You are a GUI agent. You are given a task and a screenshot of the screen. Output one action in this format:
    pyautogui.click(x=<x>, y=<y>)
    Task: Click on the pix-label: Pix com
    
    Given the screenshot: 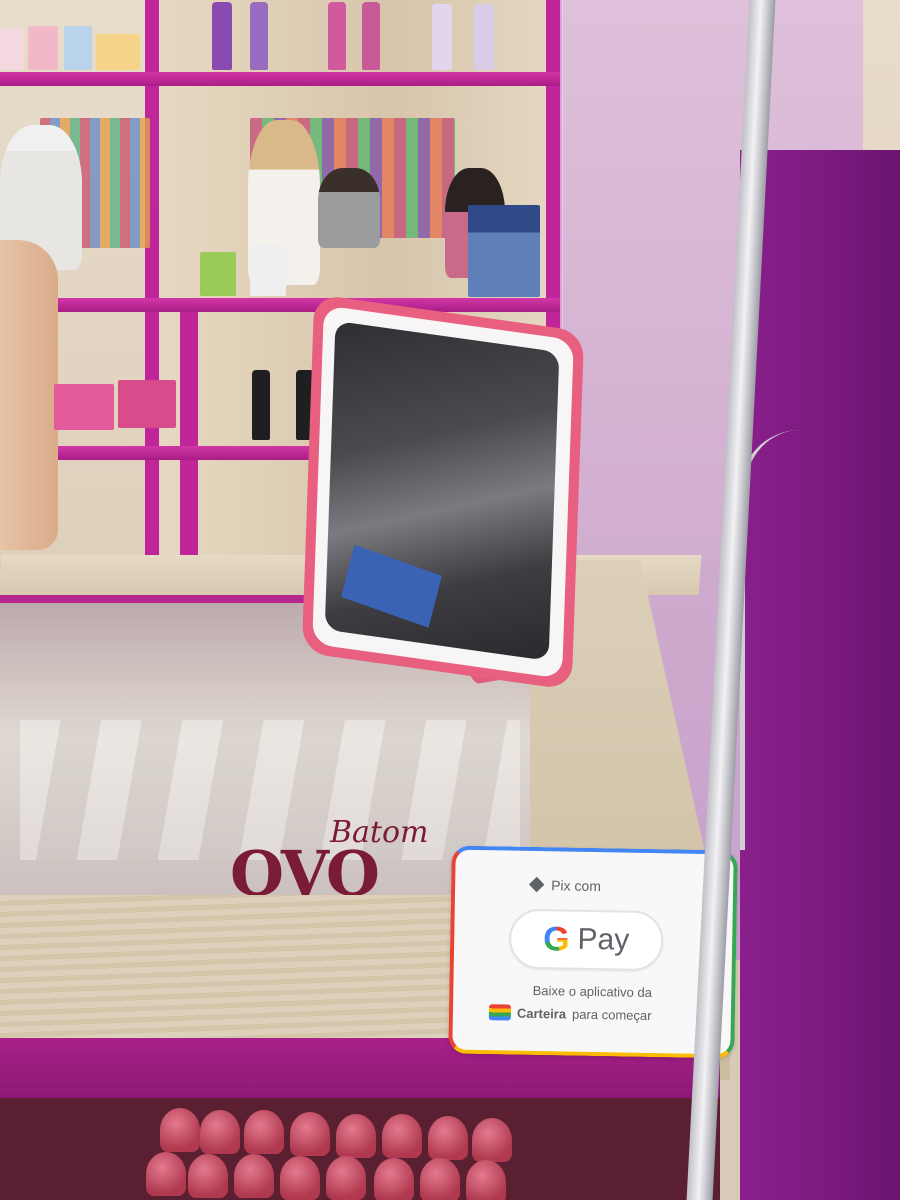 What is the action you would take?
    pyautogui.click(x=576, y=886)
    